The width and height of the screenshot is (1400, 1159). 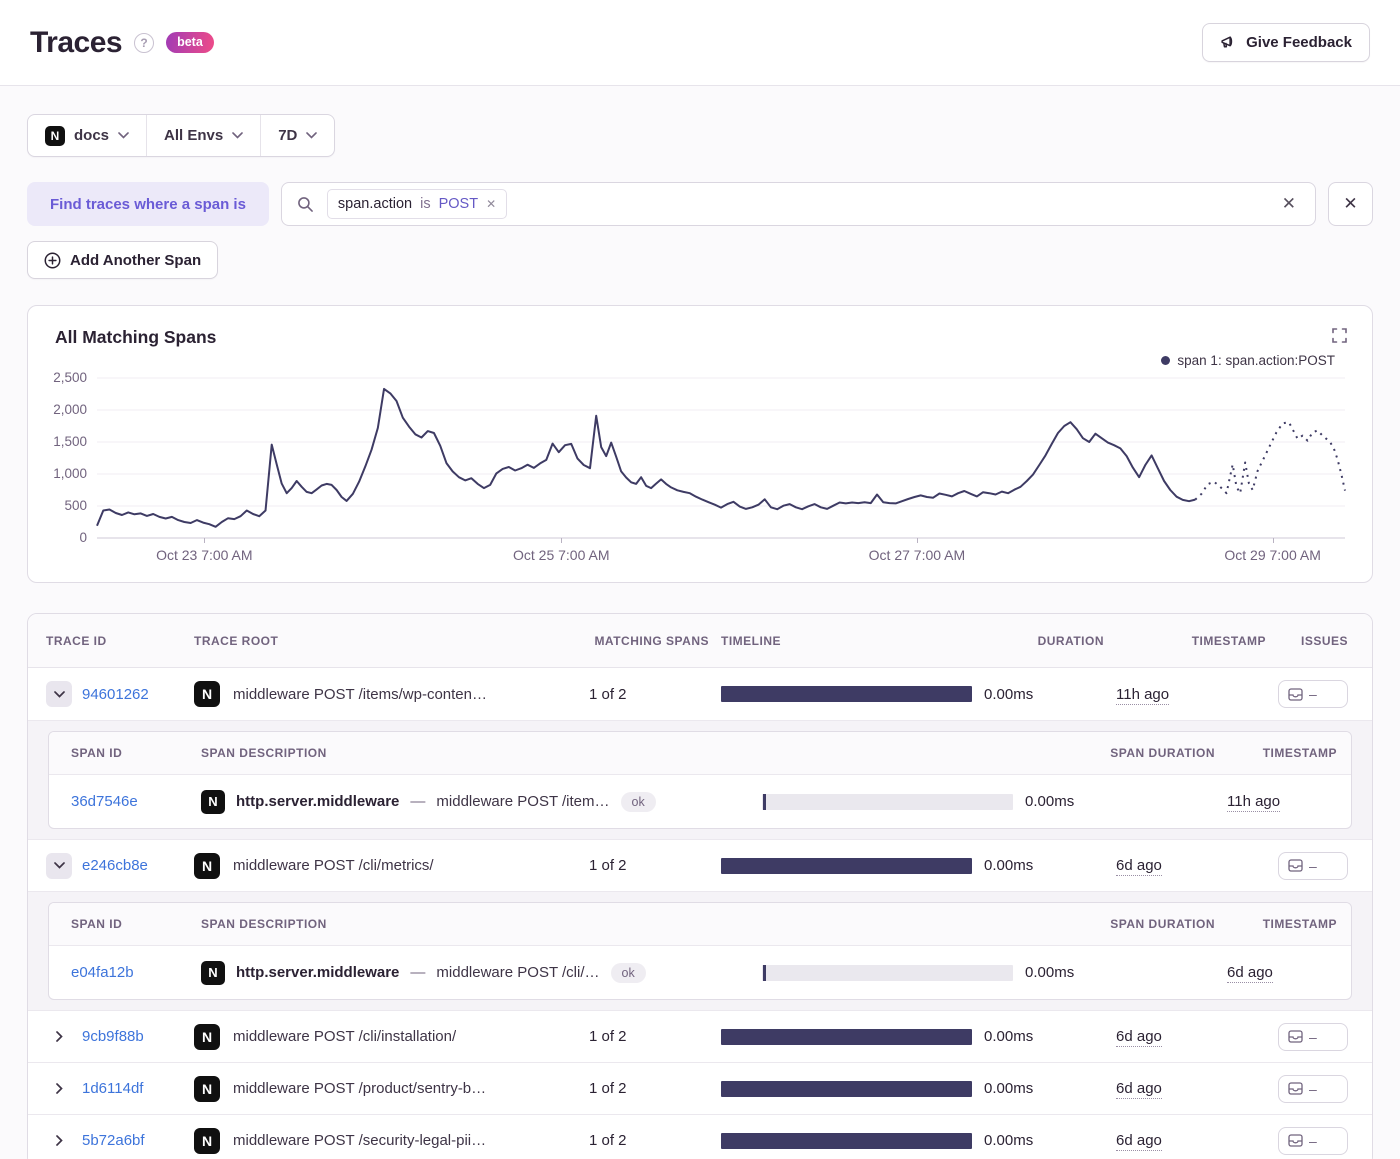 What do you see at coordinates (1286, 42) in the screenshot?
I see `give-feedback-button: Give Feedback` at bounding box center [1286, 42].